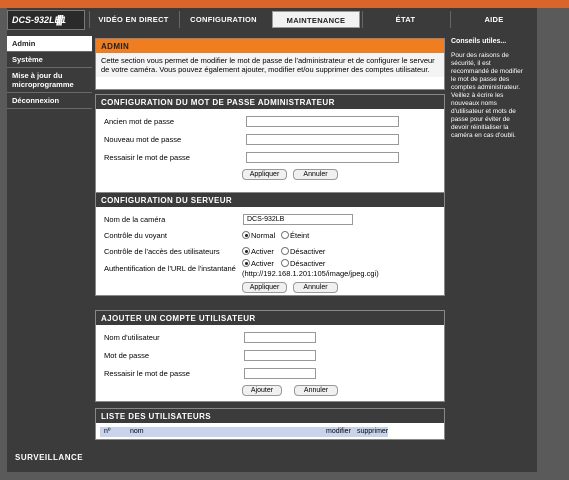 Image resolution: width=569 pixels, height=480 pixels. Describe the element at coordinates (264, 287) in the screenshot. I see `server-apply-button: Appliquer` at that location.